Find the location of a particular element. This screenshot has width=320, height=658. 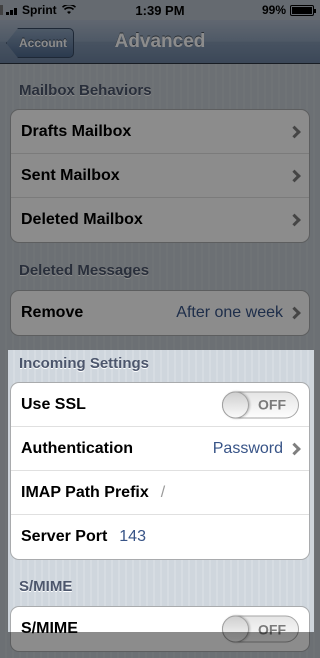

status-right: 99% is located at coordinates (288, 10).